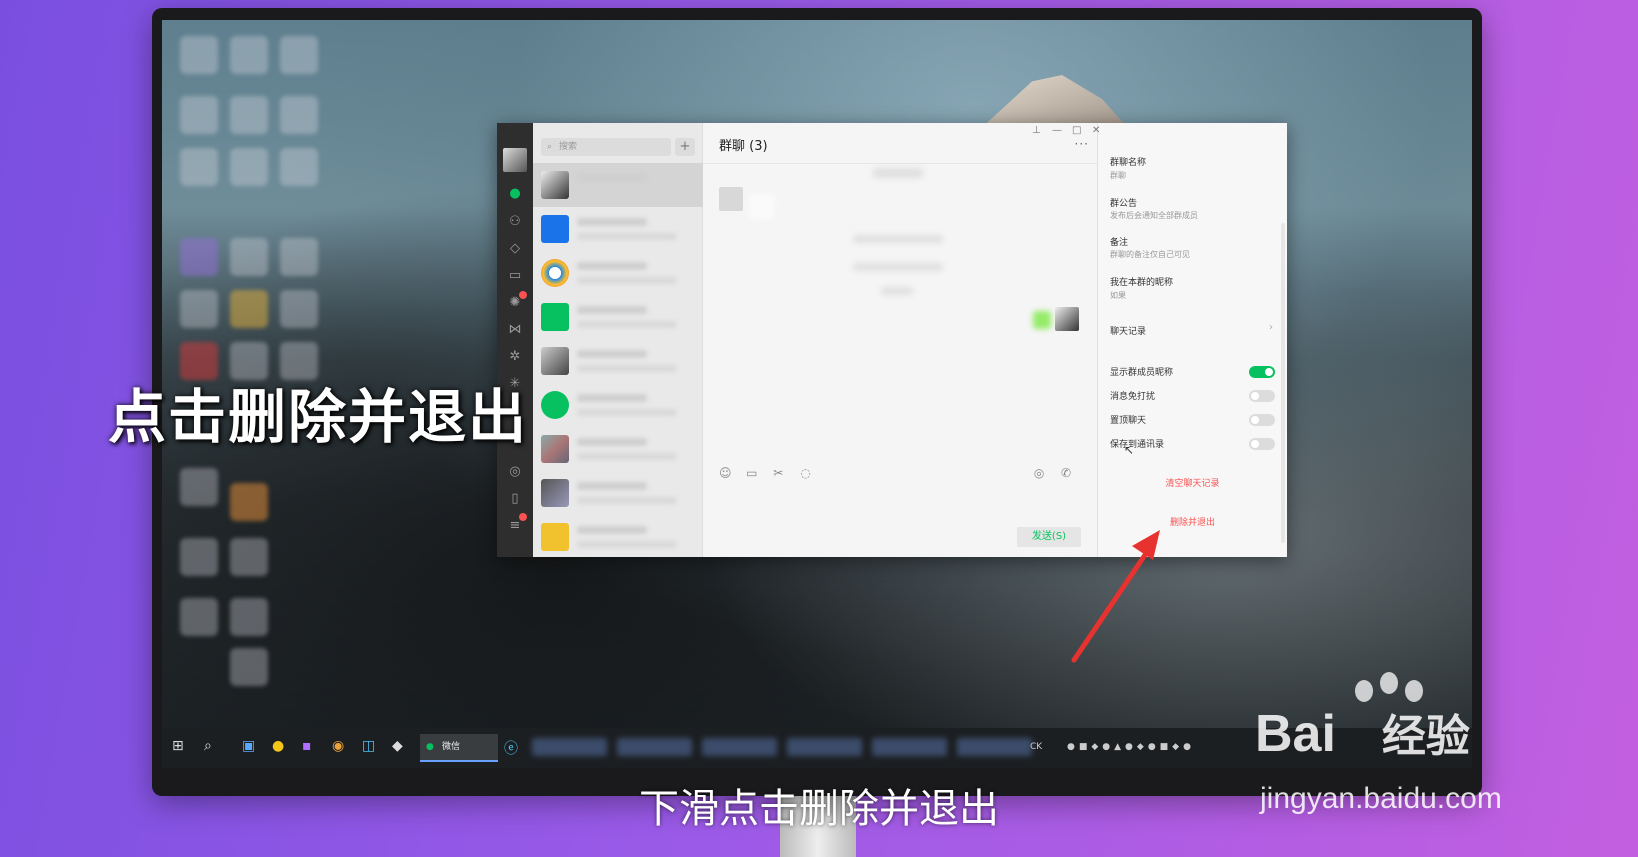  I want to click on edge-icon: ⓔ, so click(511, 748).